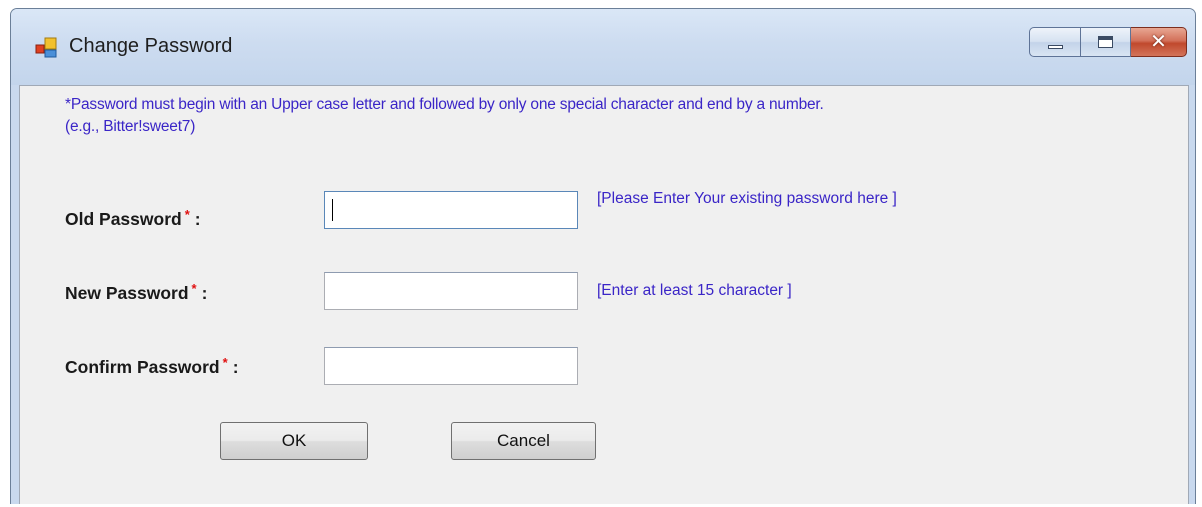 The width and height of the screenshot is (1202, 507). I want to click on text-caret, so click(332, 210).